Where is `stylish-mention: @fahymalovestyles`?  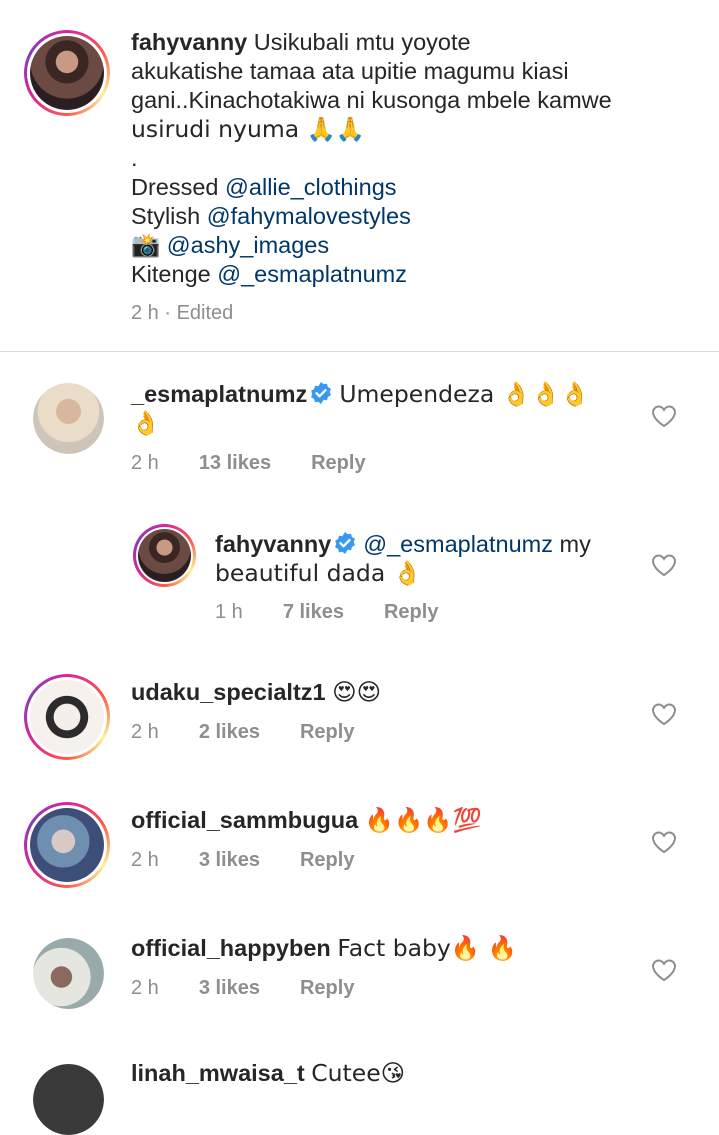
stylish-mention: @fahymalovestyles is located at coordinates (309, 216).